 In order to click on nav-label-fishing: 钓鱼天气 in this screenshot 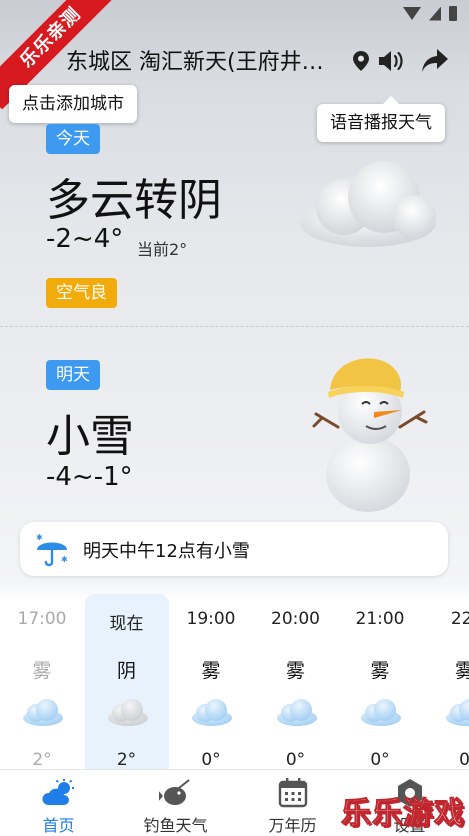, I will do `click(175, 824)`.